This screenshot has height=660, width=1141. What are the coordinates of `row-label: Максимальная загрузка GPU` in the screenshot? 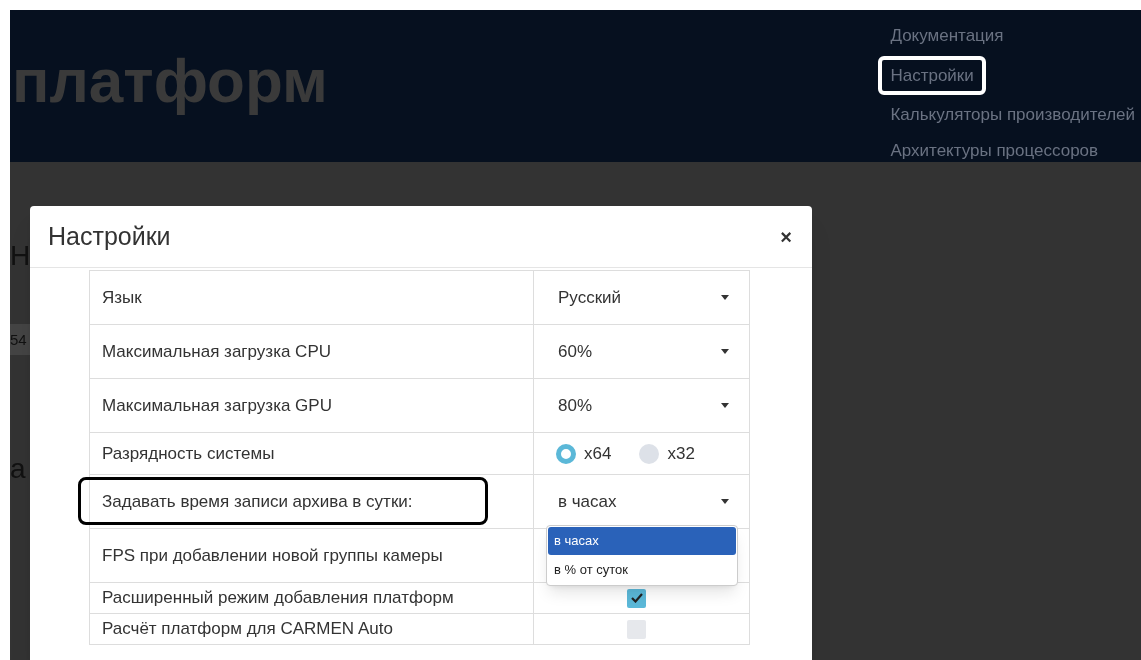 It's located at (217, 405).